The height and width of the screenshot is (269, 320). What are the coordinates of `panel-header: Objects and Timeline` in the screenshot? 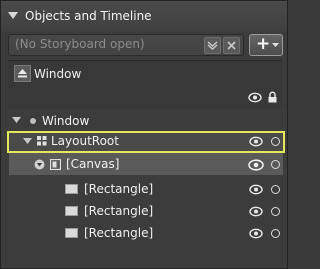 It's located at (144, 16).